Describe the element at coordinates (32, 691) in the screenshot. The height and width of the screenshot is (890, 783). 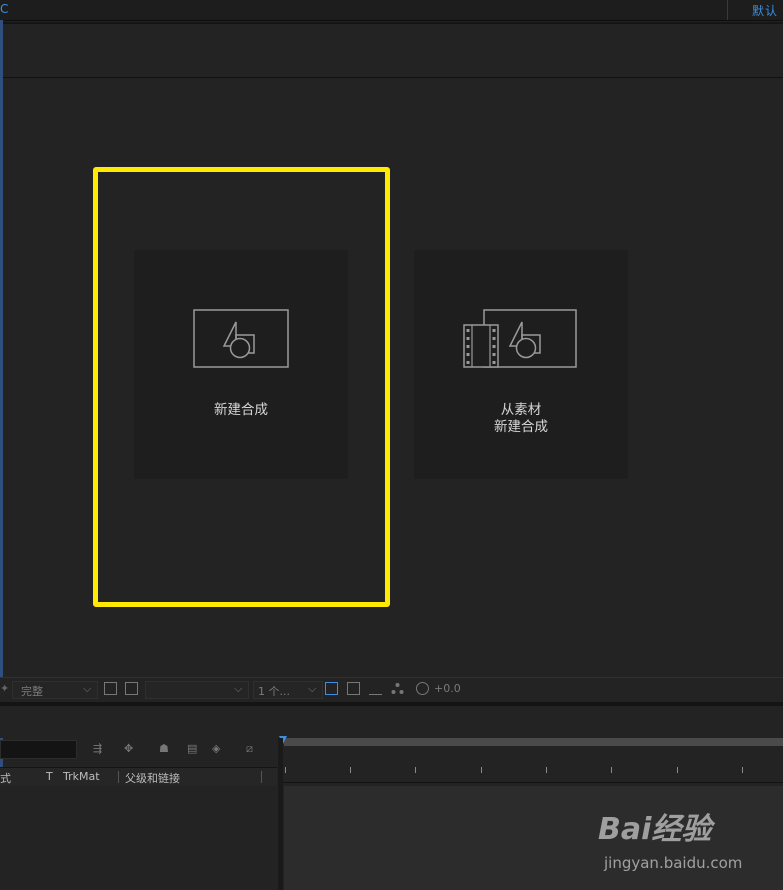
I see `resolution-value: 完整` at that location.